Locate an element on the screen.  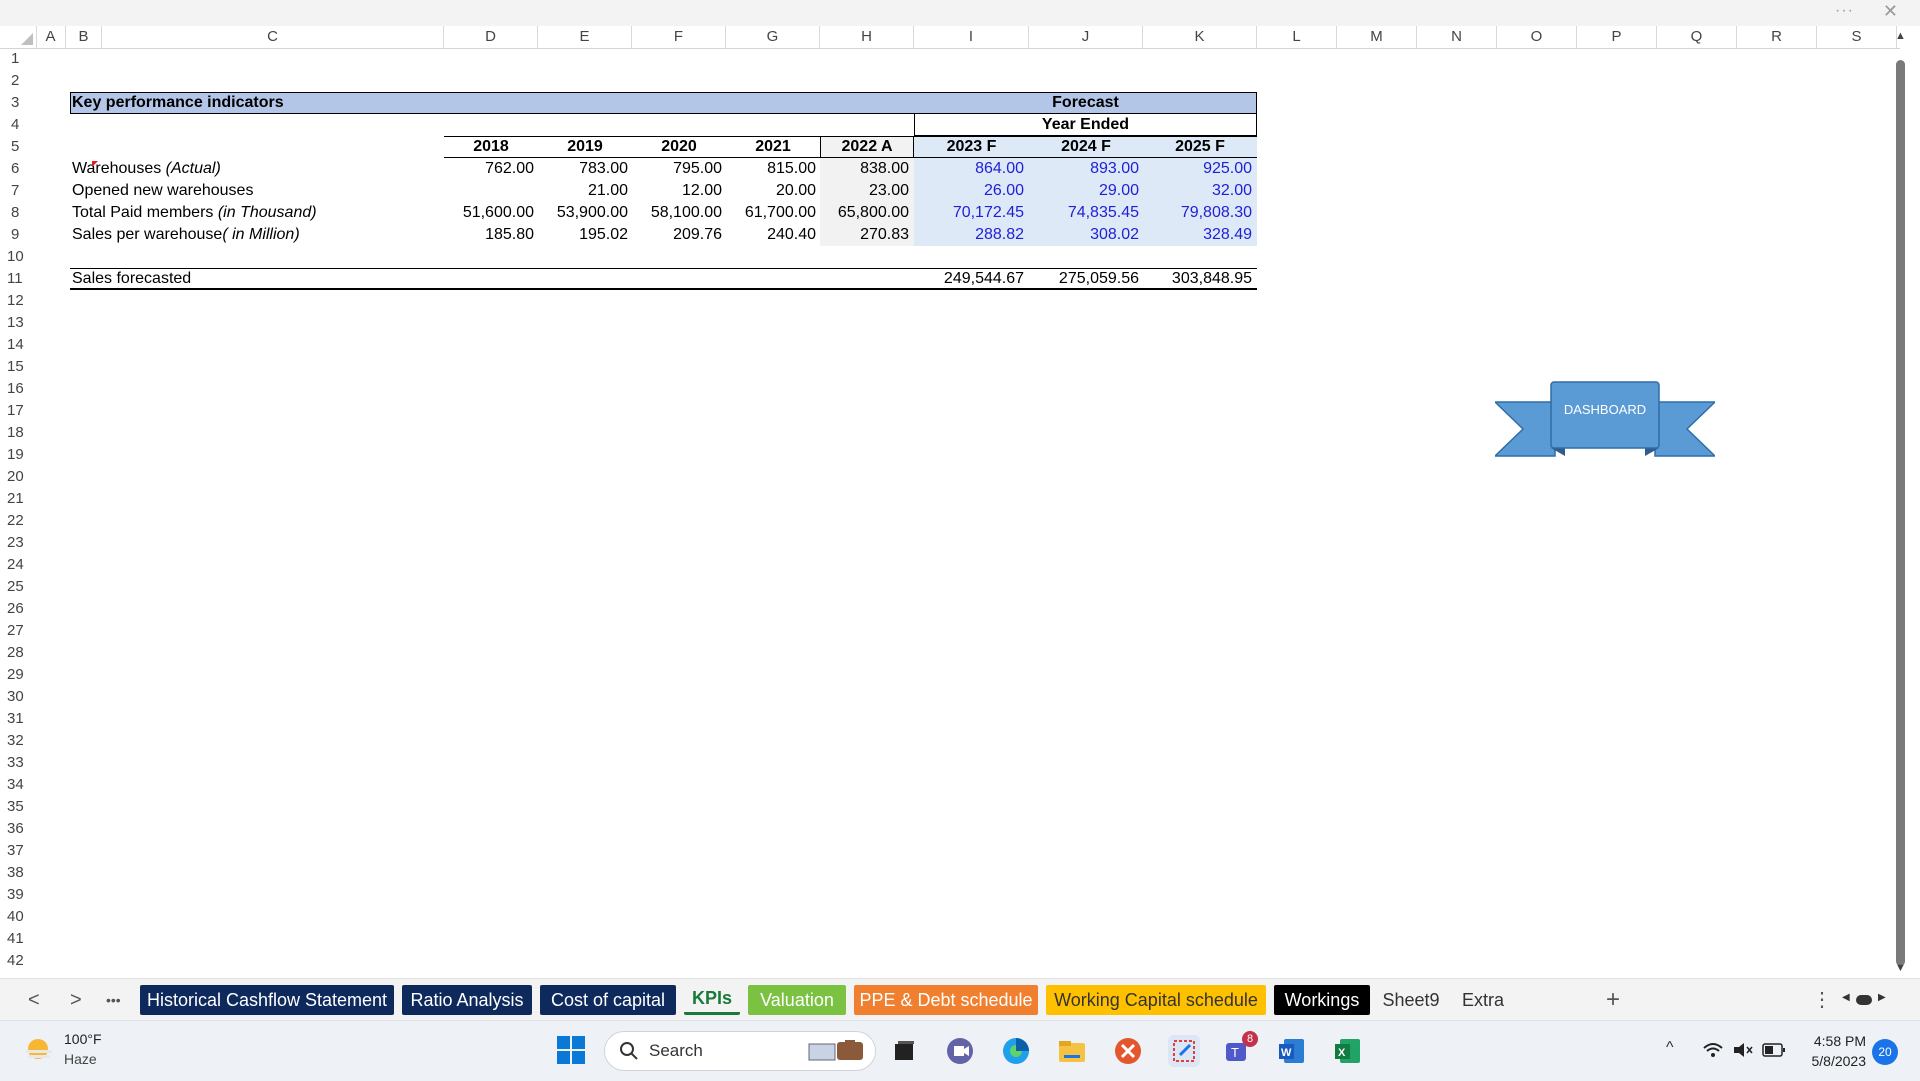
wifi-icon is located at coordinates (1713, 1050).